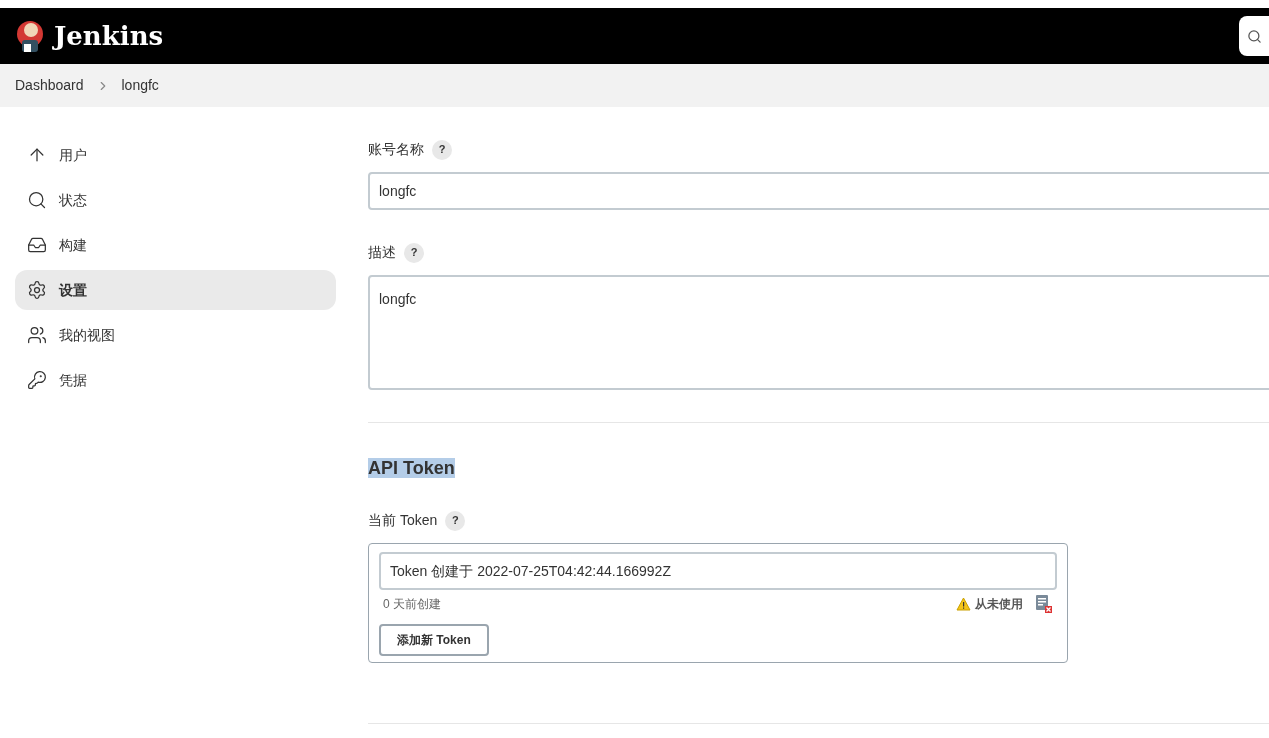 The image size is (1269, 738). Describe the element at coordinates (718, 571) in the screenshot. I see `token-field: Token 创建于 2022-07-25T04:42:44.166992Z` at that location.